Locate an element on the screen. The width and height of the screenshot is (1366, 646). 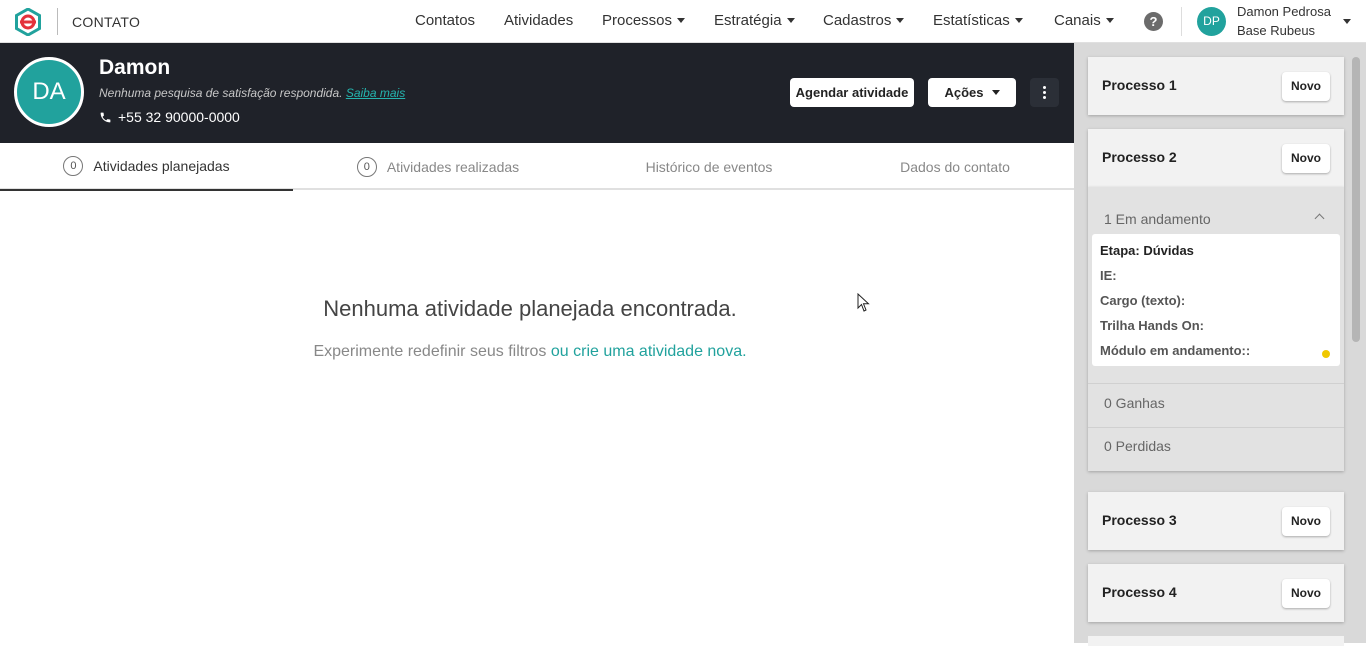
tab-planned-activities: 0 Atividades planejadas is located at coordinates (146, 167).